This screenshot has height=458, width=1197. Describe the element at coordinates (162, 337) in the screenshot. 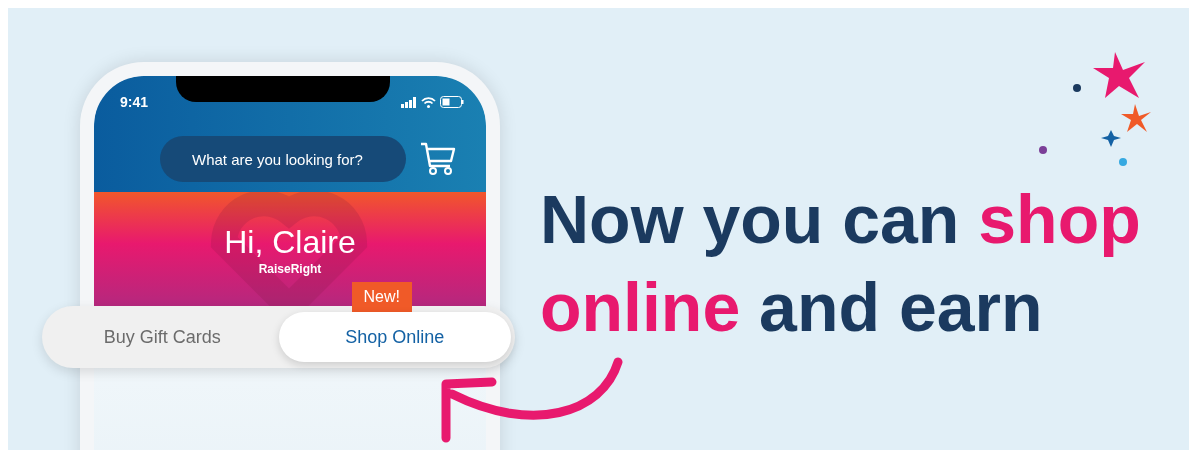

I see `tab: Buy Gift Cards` at that location.